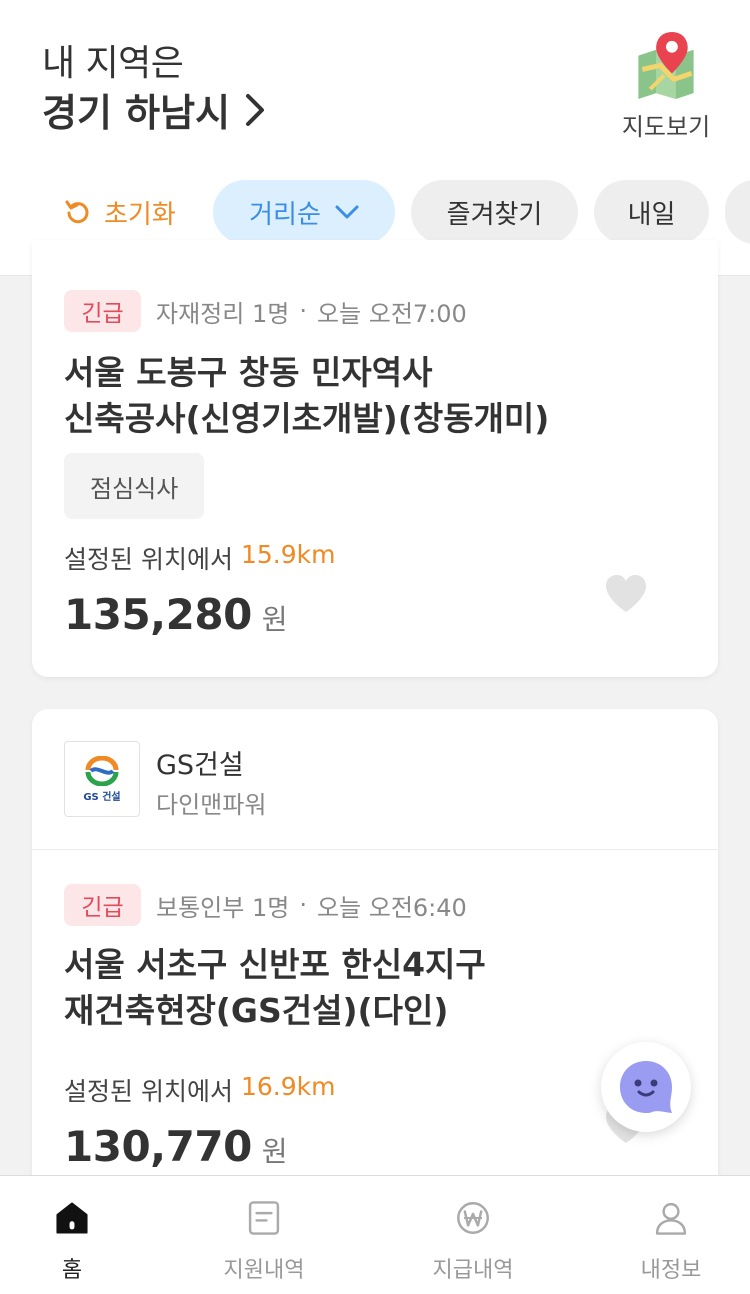 The image size is (750, 1294). I want to click on bottom-nav: 홈 지원내역 지급내역 내정보, so click(375, 1234).